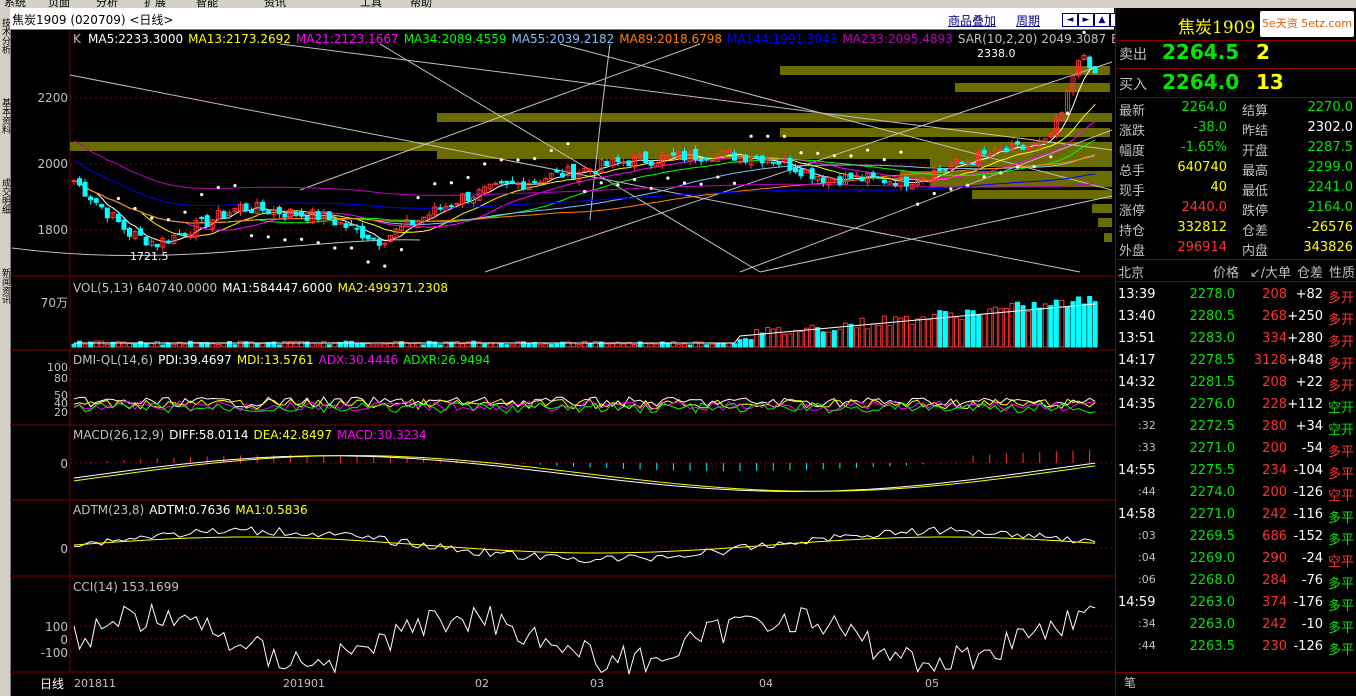 The image size is (1356, 696). I want to click on tick-price: 2274.0, so click(1212, 492).